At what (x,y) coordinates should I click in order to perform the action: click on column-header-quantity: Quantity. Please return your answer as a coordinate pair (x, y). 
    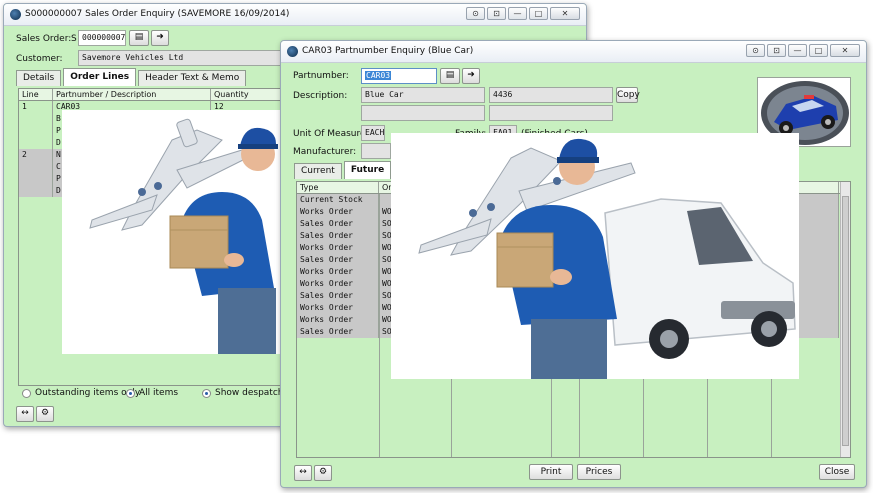
    Looking at the image, I should click on (246, 94).